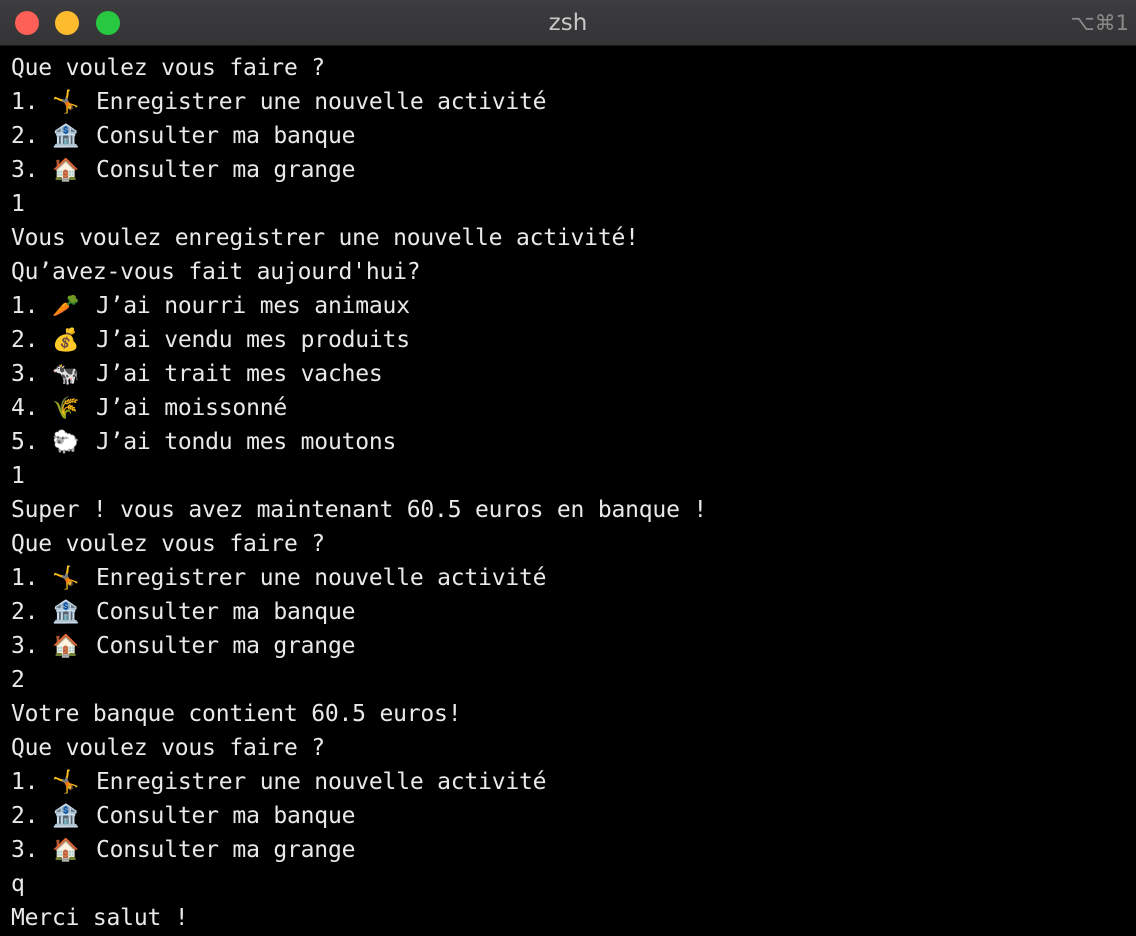 The height and width of the screenshot is (936, 1136). What do you see at coordinates (253, 340) in the screenshot?
I see `menu-option-label: J’ai vendu mes produits` at bounding box center [253, 340].